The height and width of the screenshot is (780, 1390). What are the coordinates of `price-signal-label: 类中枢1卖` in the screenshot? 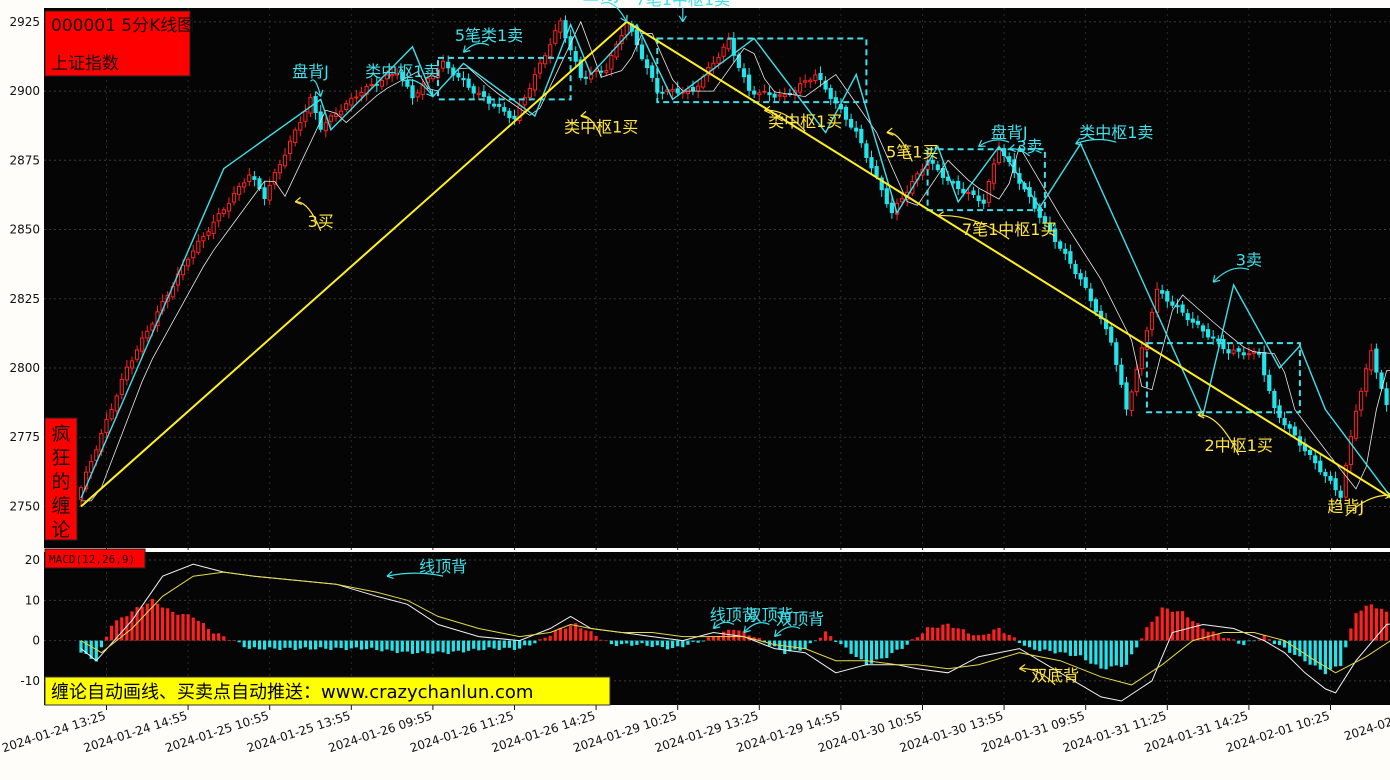 It's located at (1116, 132).